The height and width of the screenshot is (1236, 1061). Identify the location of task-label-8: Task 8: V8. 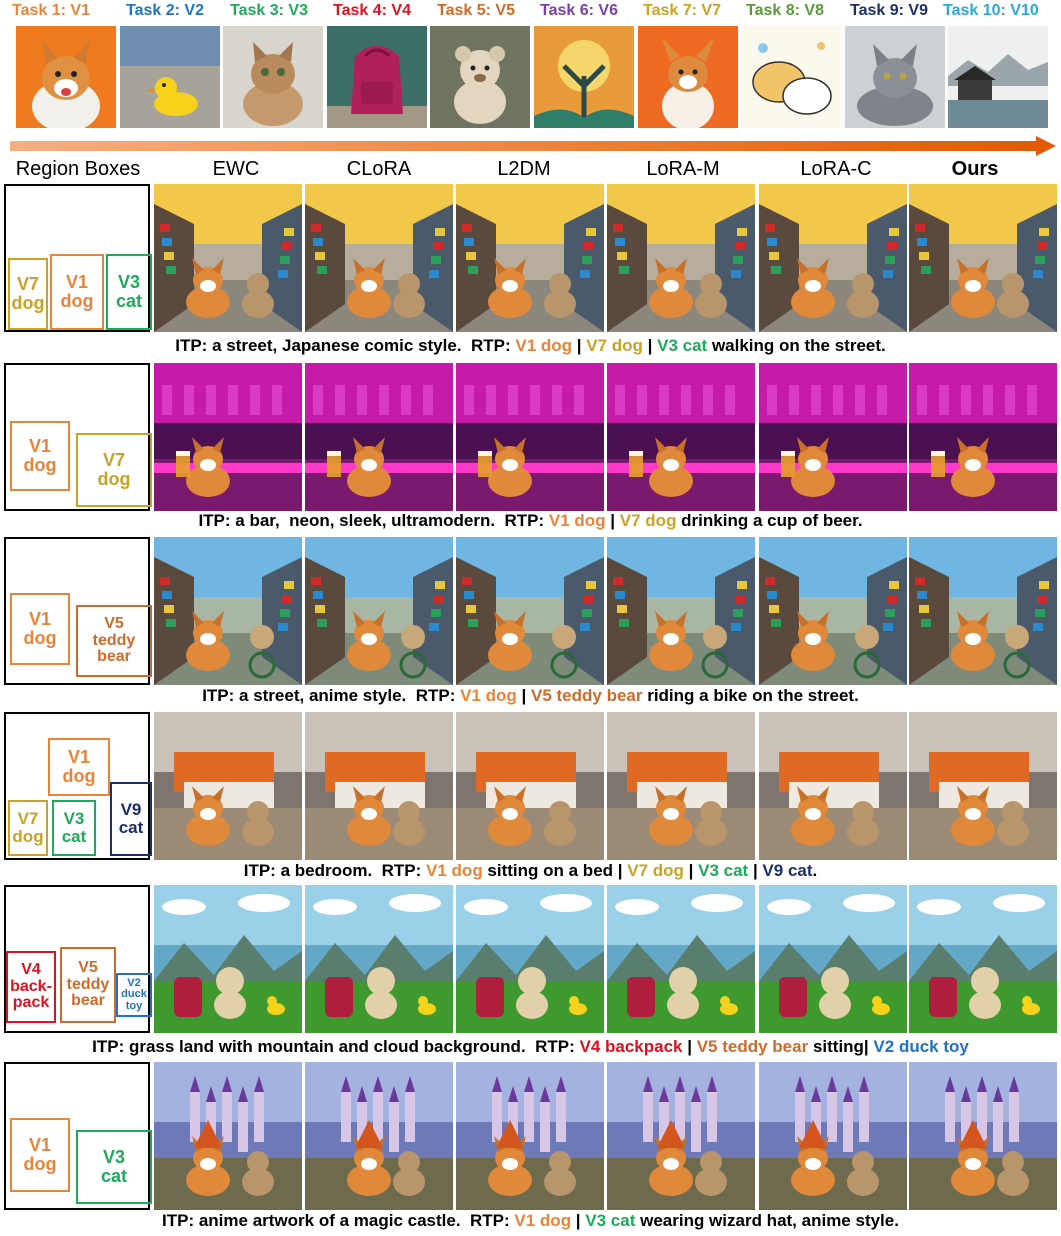
(785, 10).